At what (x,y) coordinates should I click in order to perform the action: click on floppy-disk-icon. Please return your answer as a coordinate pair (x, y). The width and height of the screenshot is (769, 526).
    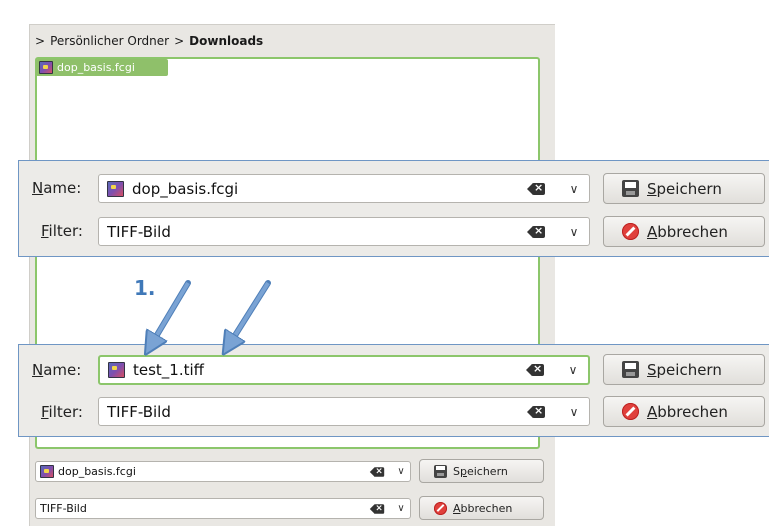
    Looking at the image, I should click on (440, 471).